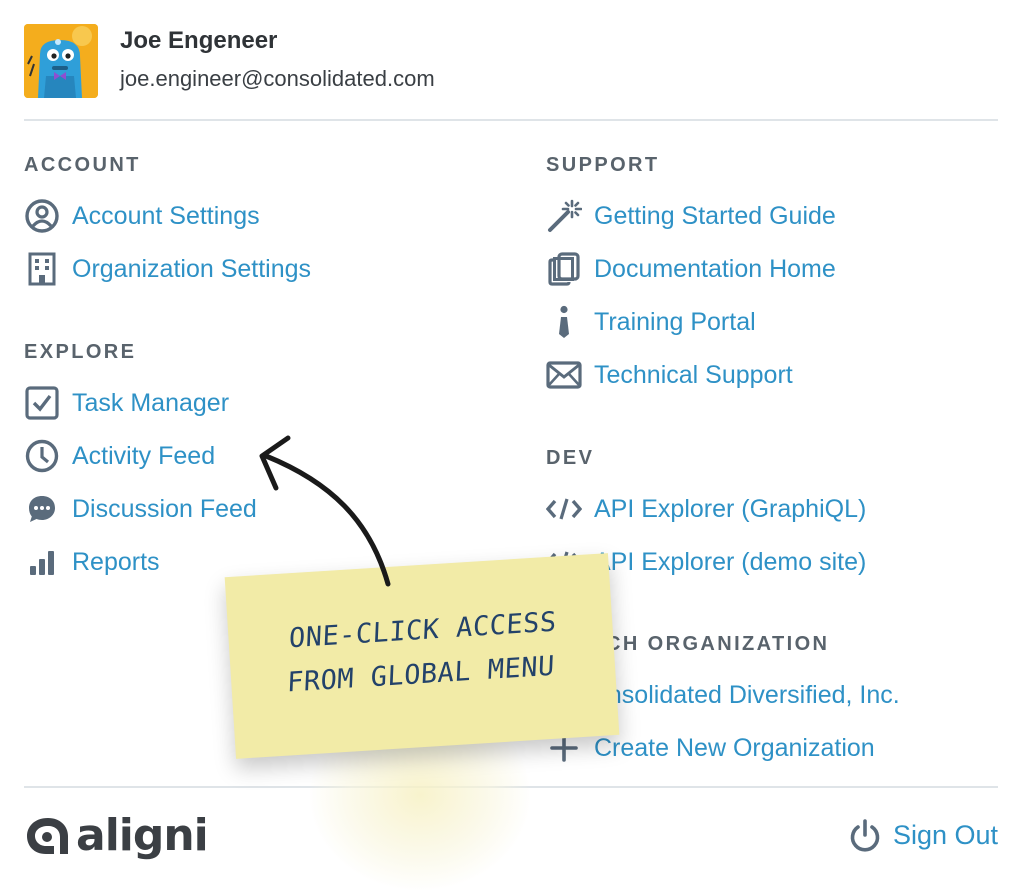 This screenshot has width=1024, height=890. Describe the element at coordinates (564, 322) in the screenshot. I see `info-icon` at that location.